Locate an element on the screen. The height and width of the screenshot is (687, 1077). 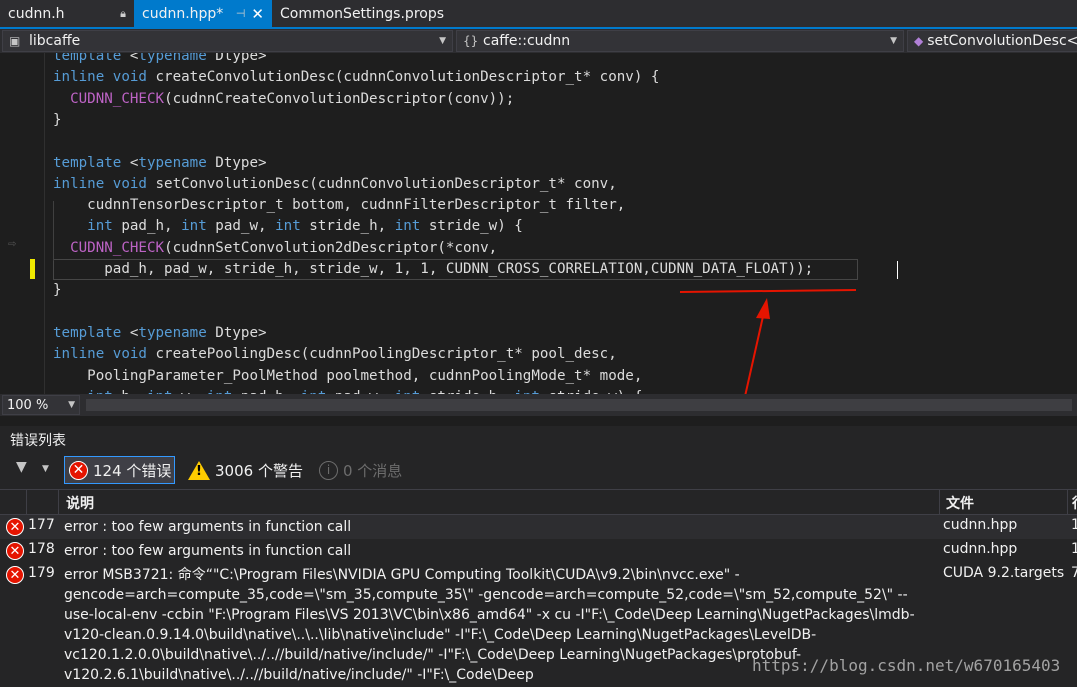
code-token: stride_h, is located at coordinates (347, 226).